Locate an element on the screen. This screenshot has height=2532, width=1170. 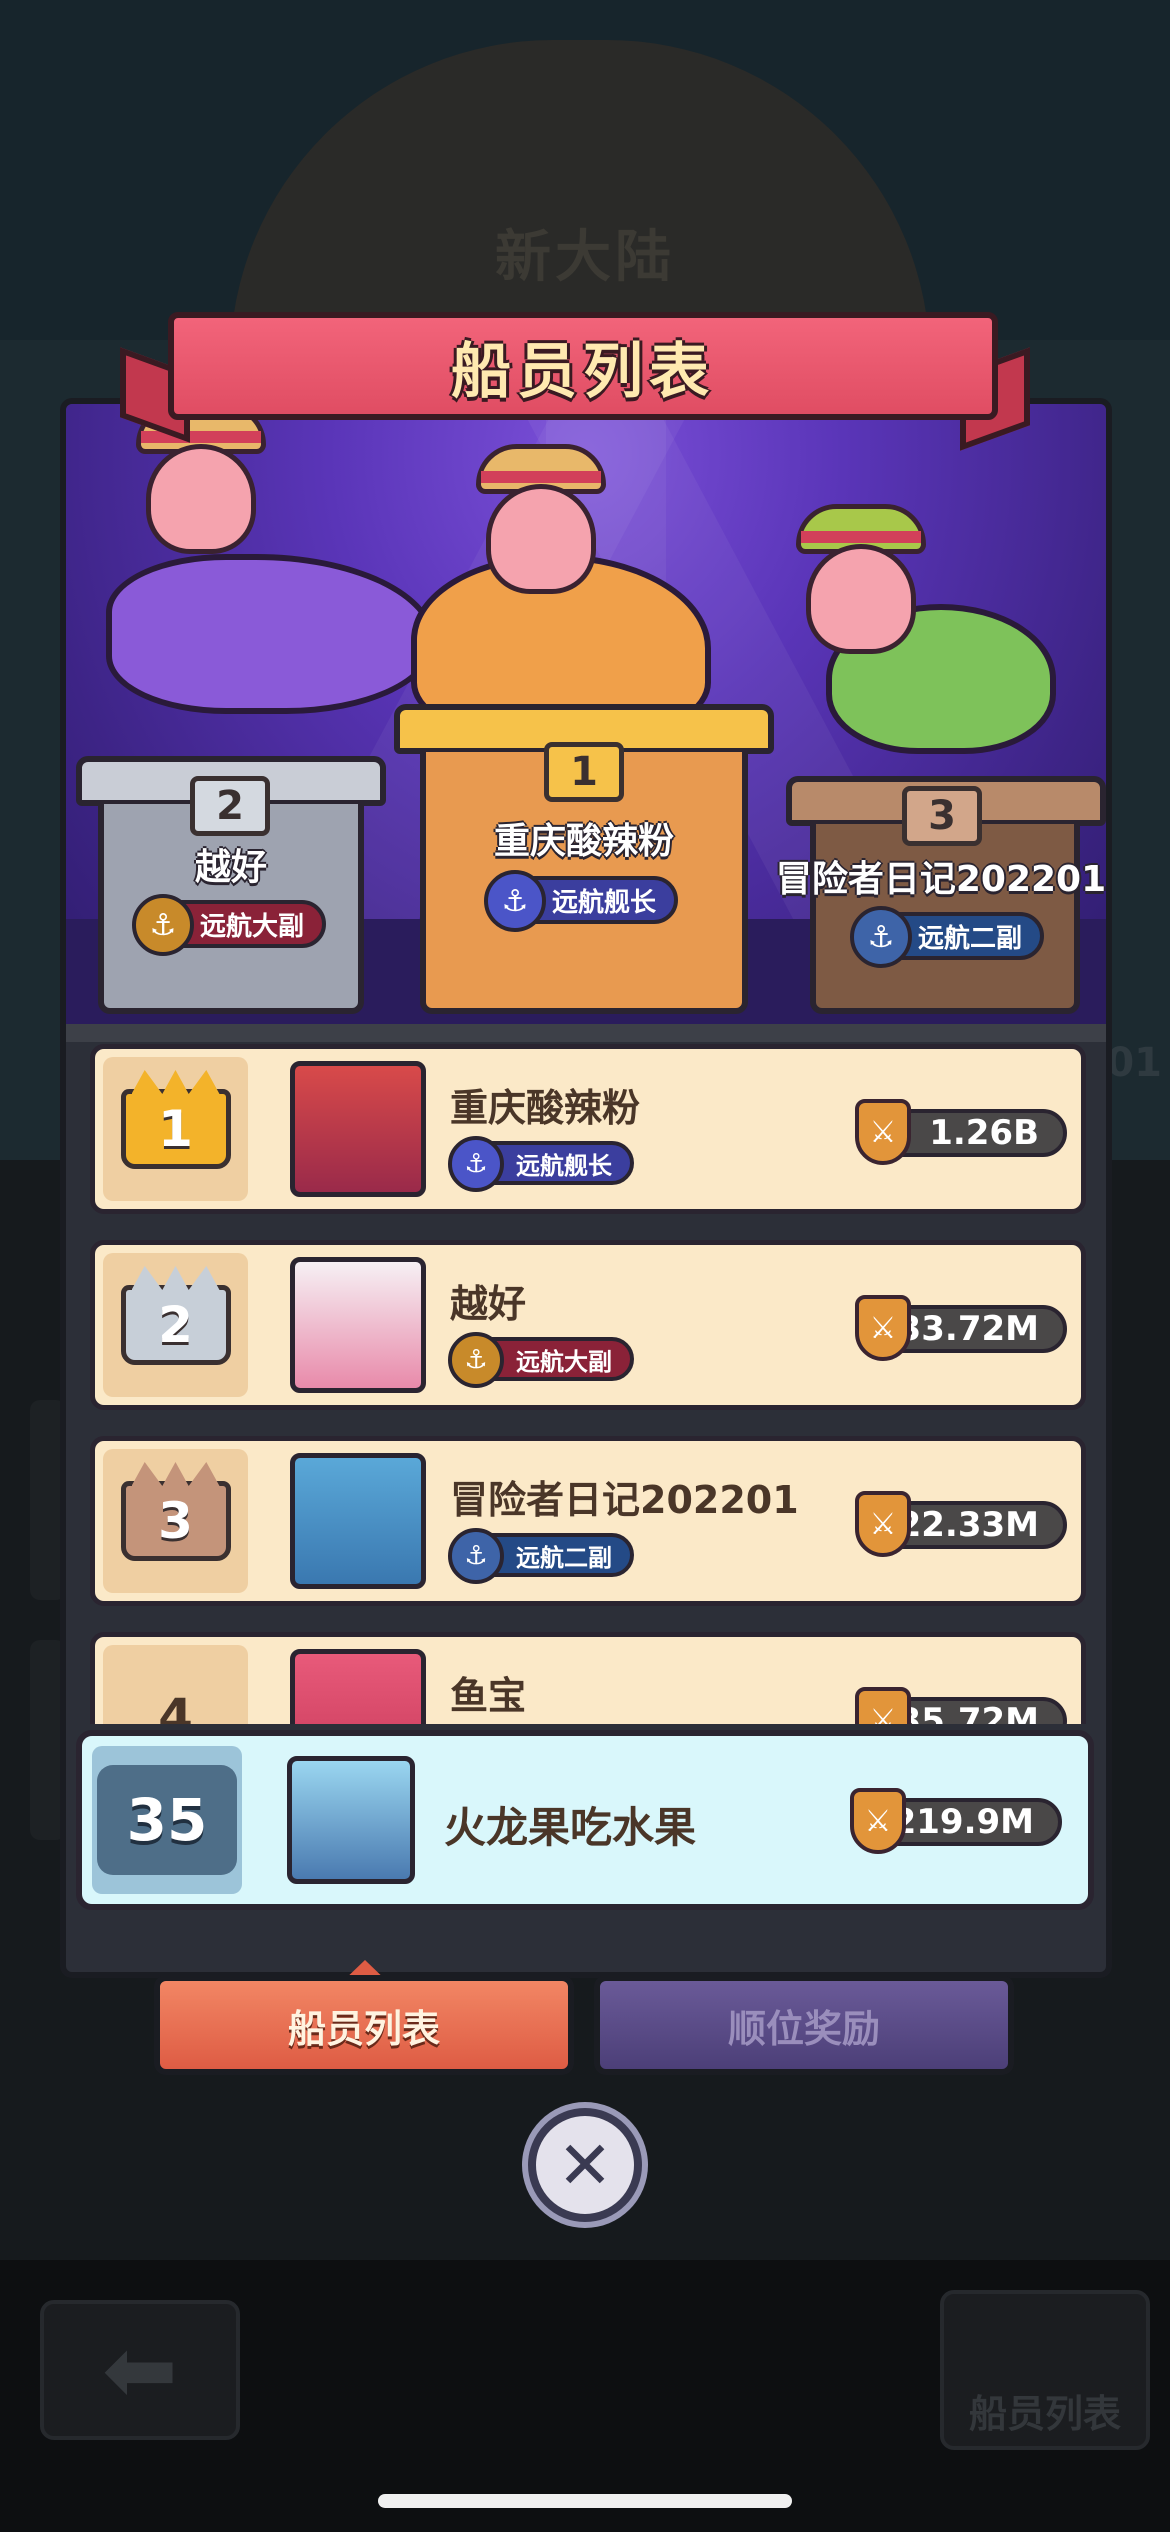
ranking-row: 1 重庆酸辣粉 ⚓ 远航舰长 1.26B ⚔ is located at coordinates (588, 1129).